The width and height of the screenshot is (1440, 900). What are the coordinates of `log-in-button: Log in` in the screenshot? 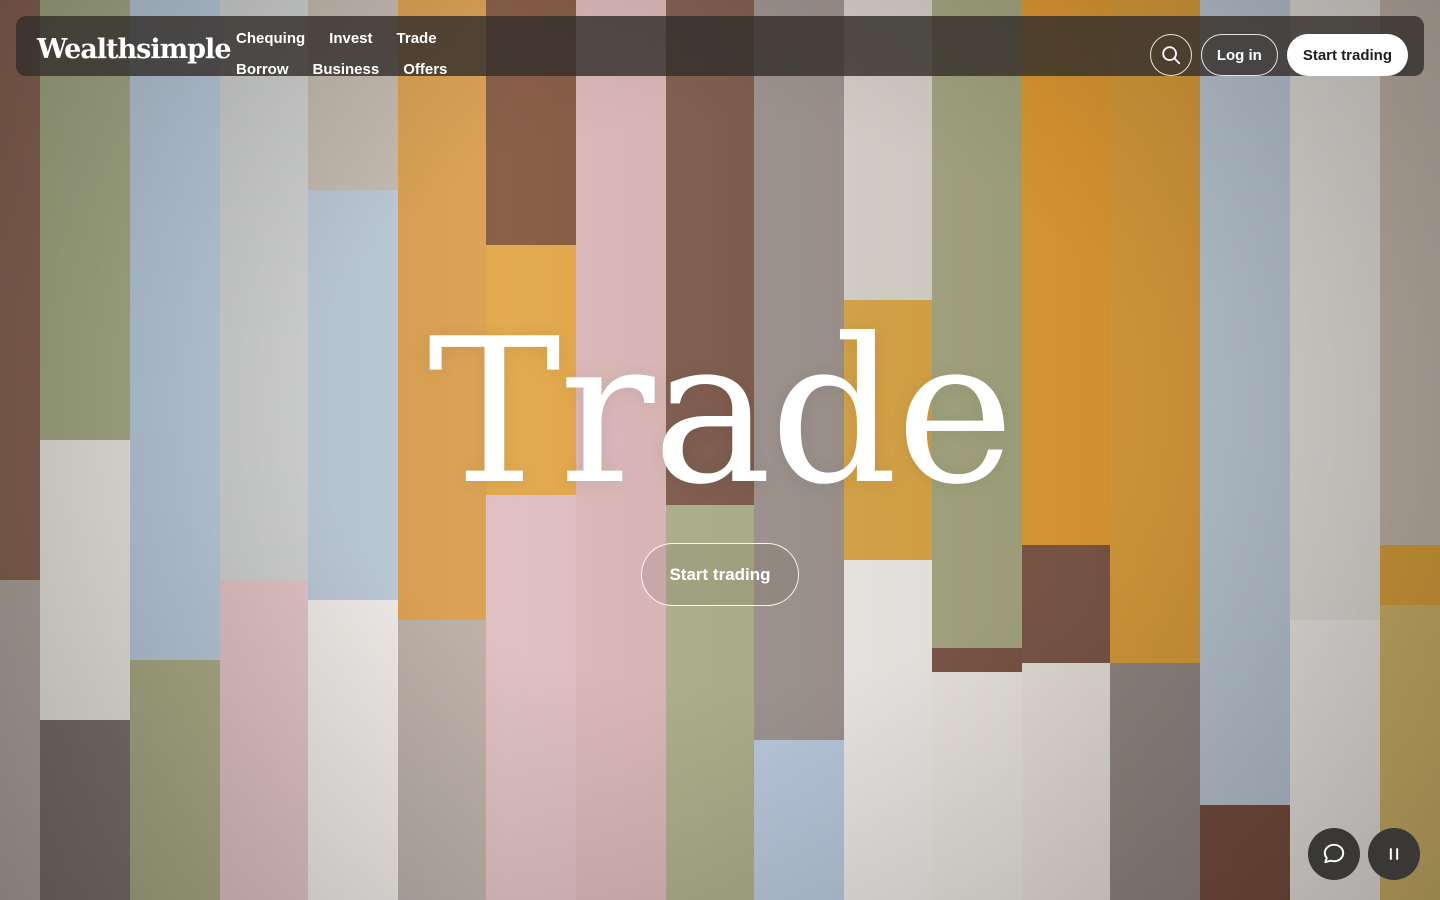 It's located at (1239, 55).